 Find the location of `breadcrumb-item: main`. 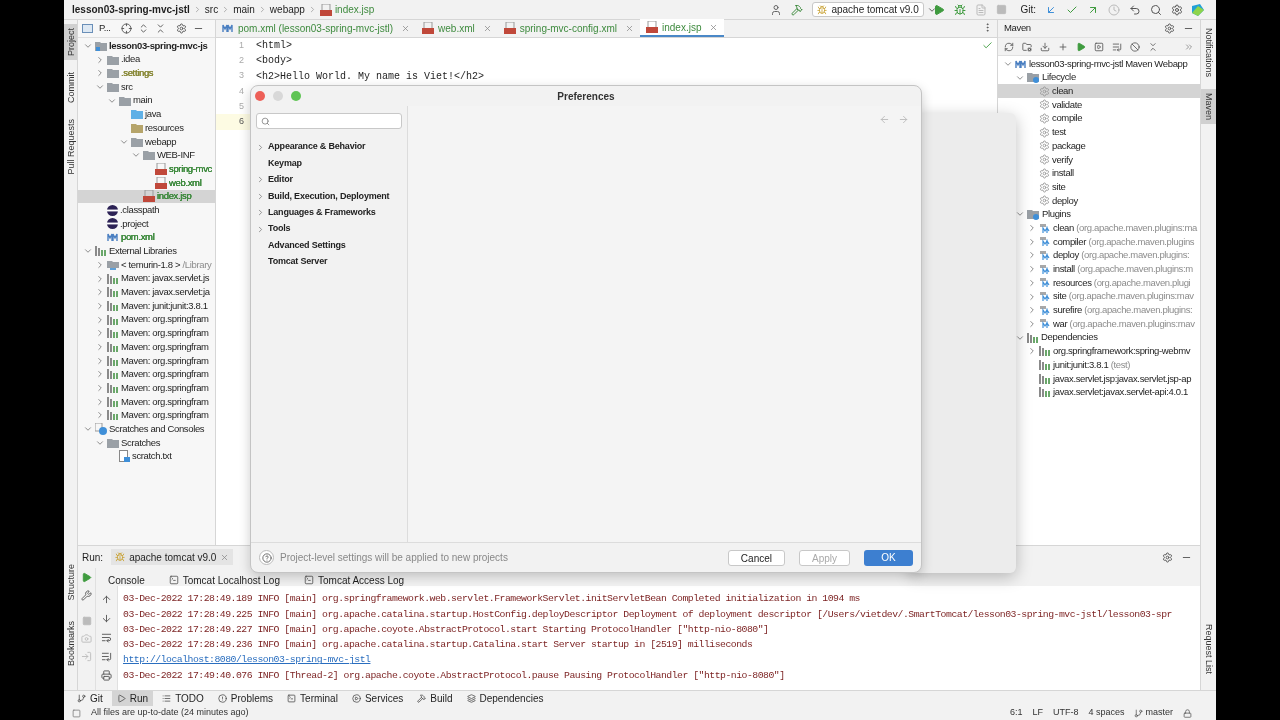

breadcrumb-item: main is located at coordinates (244, 9).